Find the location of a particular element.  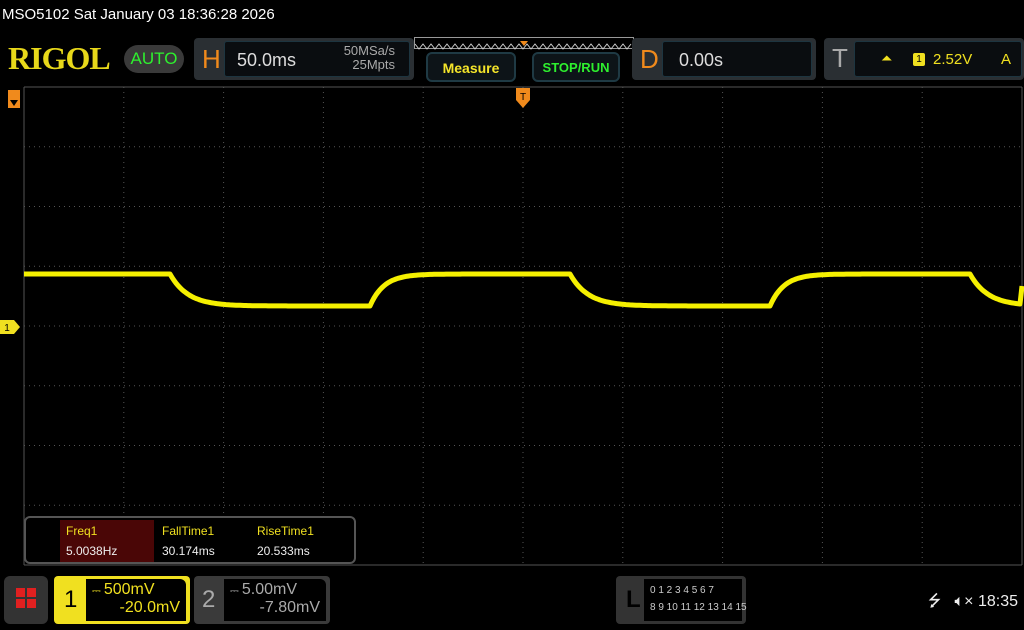

memory-depth: 25Mpts is located at coordinates (373, 64).